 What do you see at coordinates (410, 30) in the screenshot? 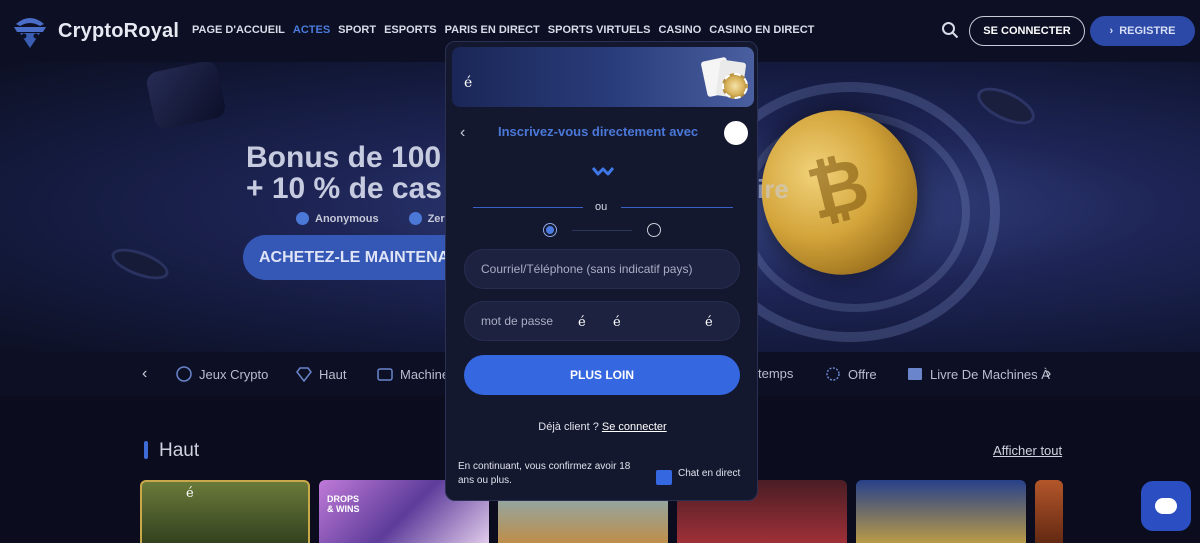
I see `nav-item-esports: ESPORTS` at bounding box center [410, 30].